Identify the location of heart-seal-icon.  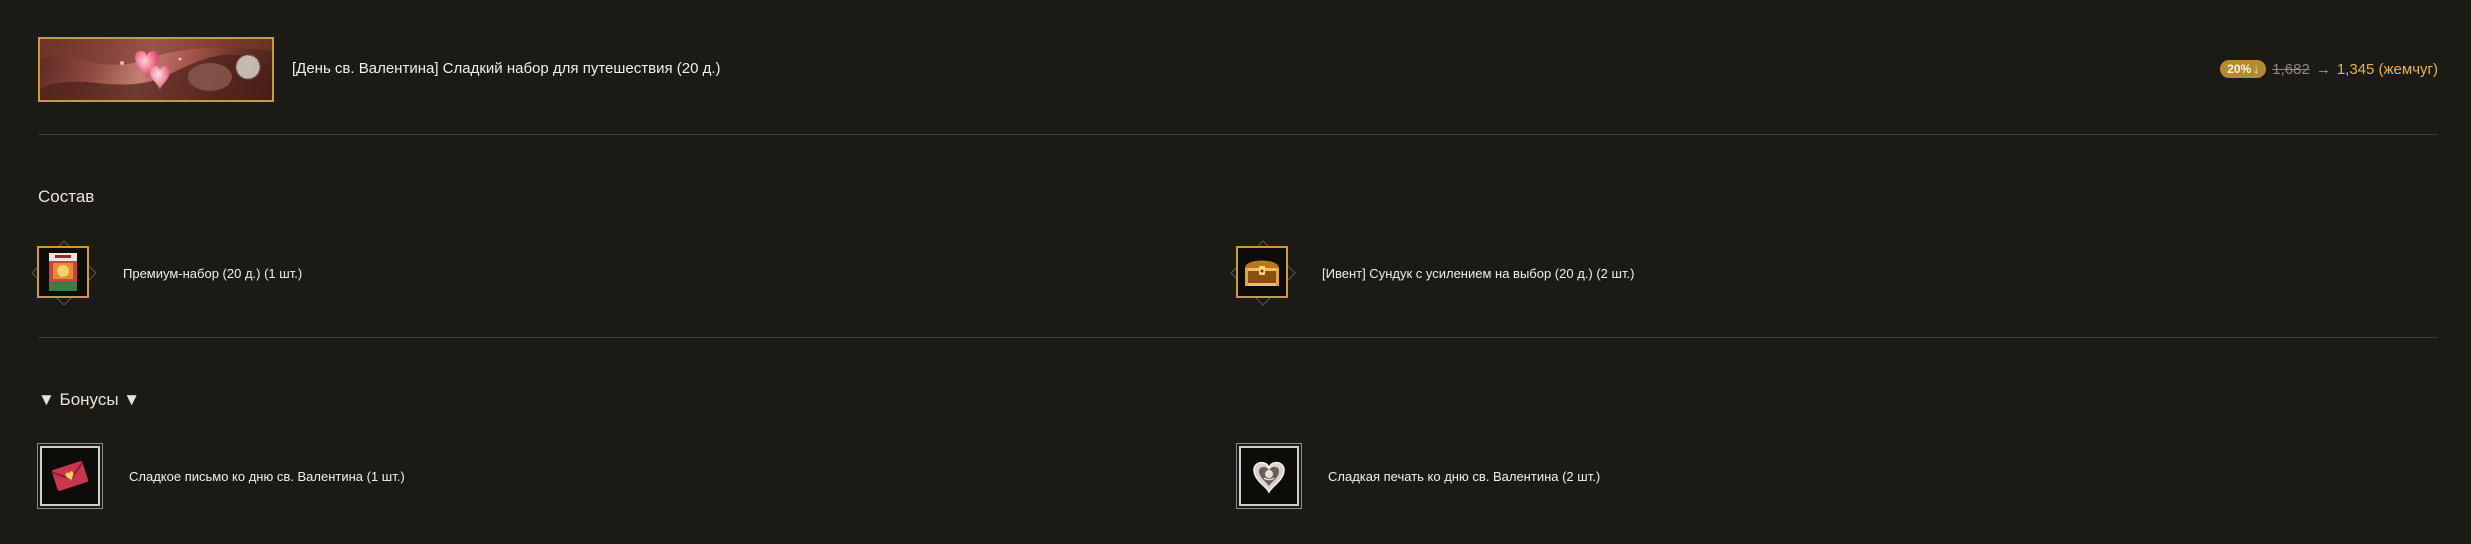
(1269, 476).